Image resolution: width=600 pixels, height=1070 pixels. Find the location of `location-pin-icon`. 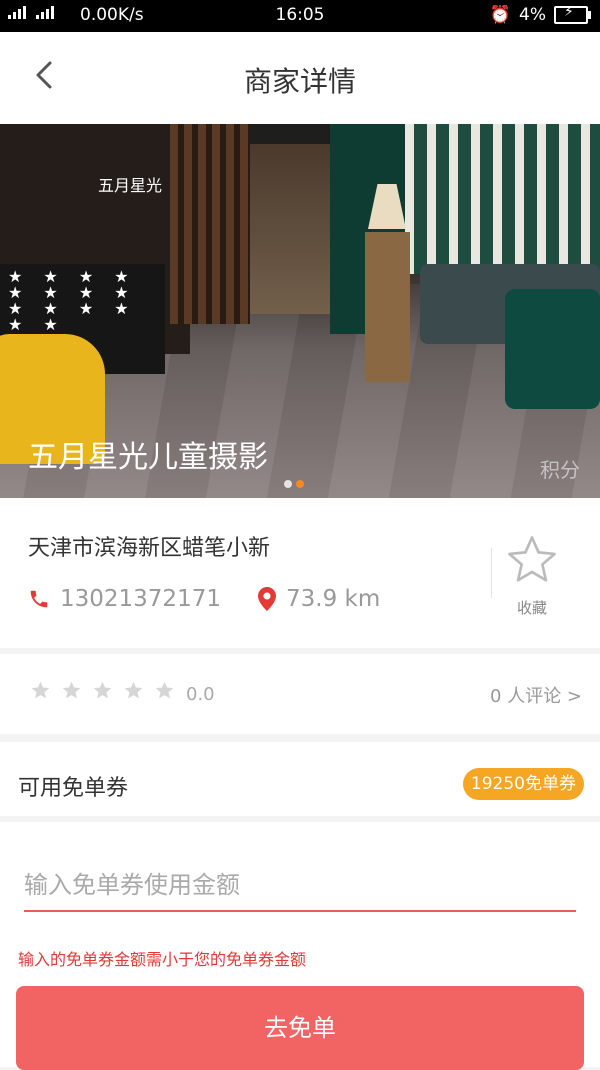

location-pin-icon is located at coordinates (267, 599).